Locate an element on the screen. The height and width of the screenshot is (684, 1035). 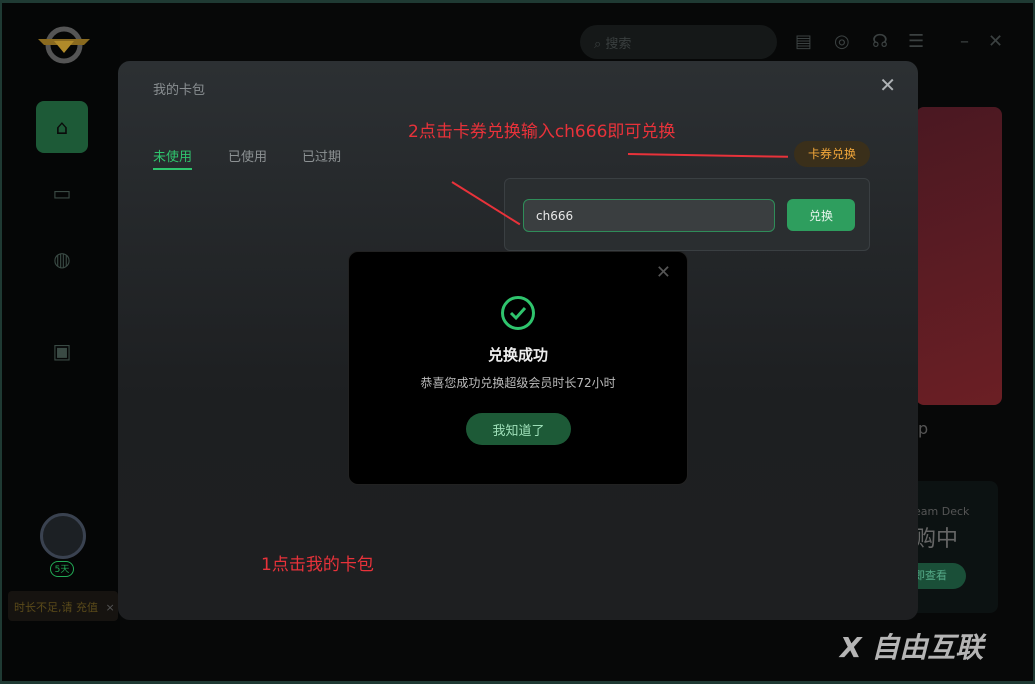
success-message: 恭喜您成功兑换超级会员时长72小时 is located at coordinates (518, 383).